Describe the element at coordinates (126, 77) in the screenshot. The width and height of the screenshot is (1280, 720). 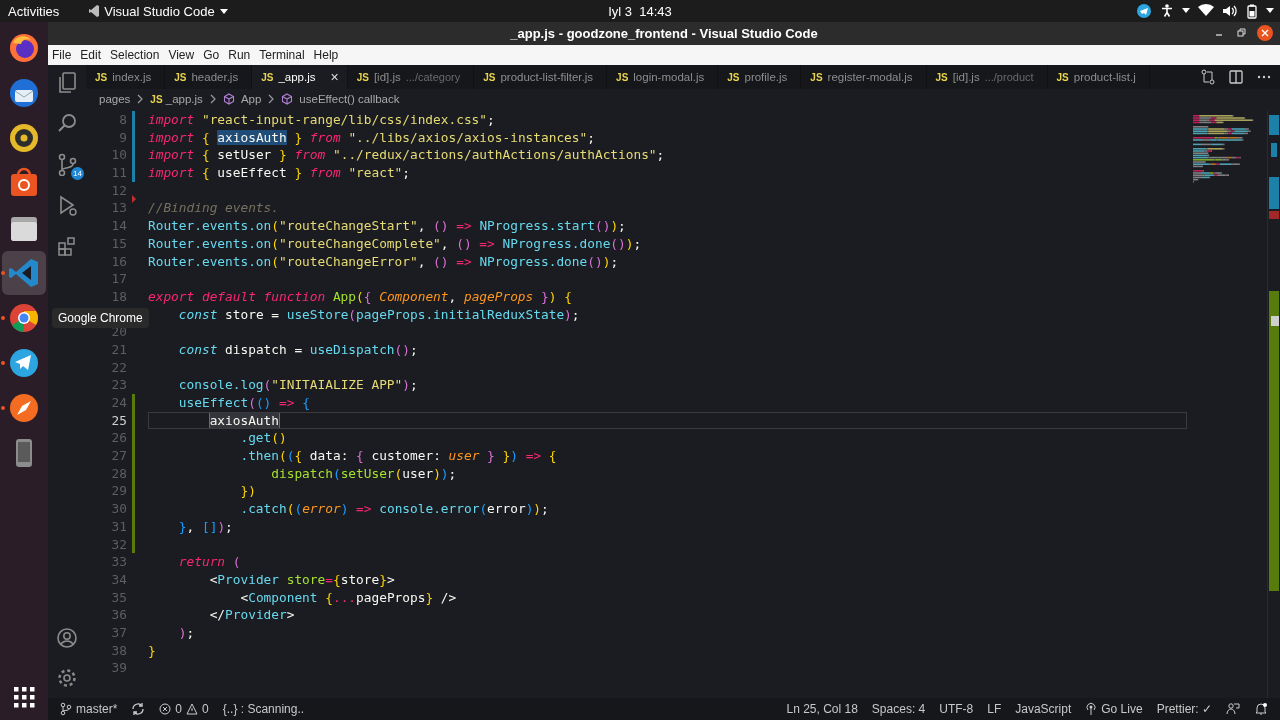
I see `editor-tab: JS index.js` at that location.